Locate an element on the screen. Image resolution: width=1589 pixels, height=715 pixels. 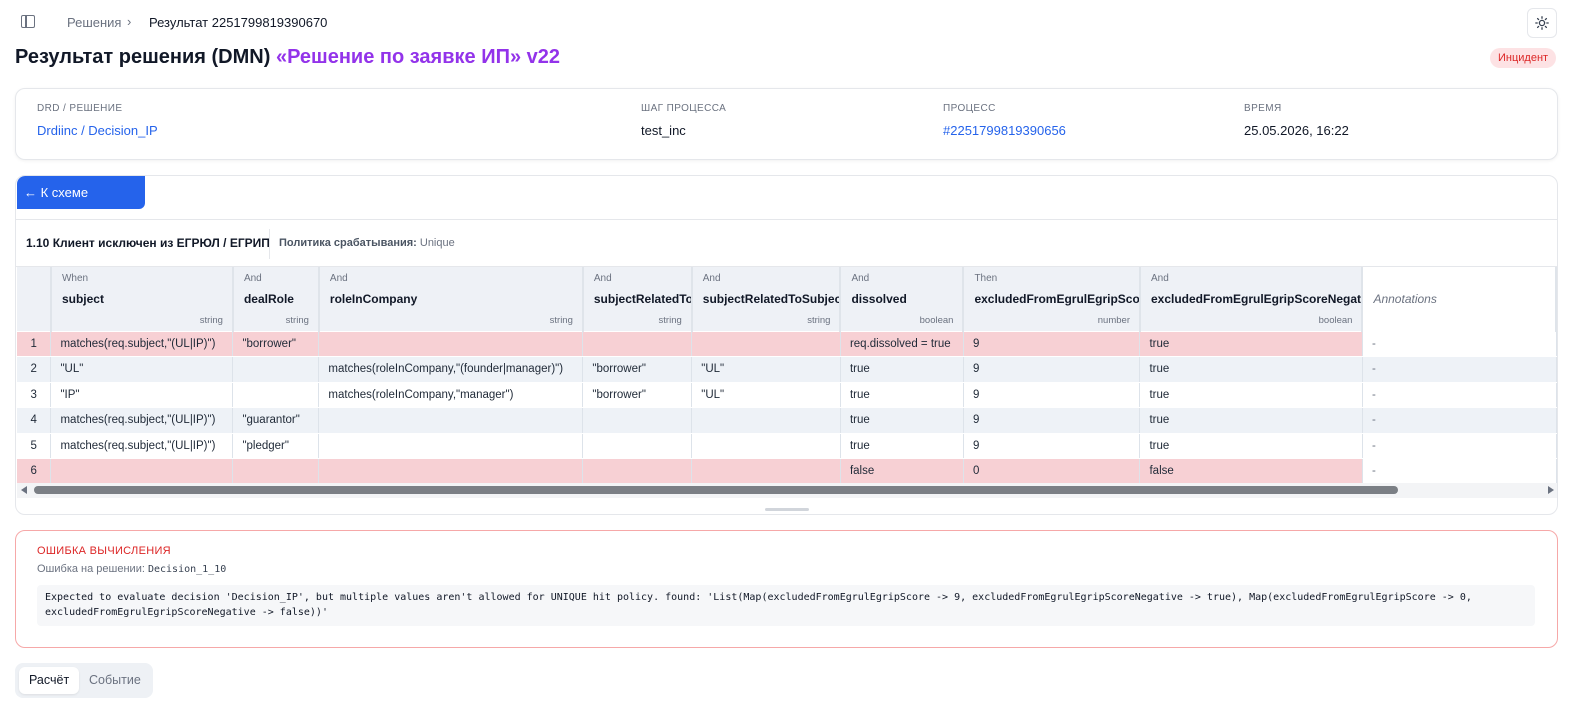
column-kind: When is located at coordinates (75, 278).